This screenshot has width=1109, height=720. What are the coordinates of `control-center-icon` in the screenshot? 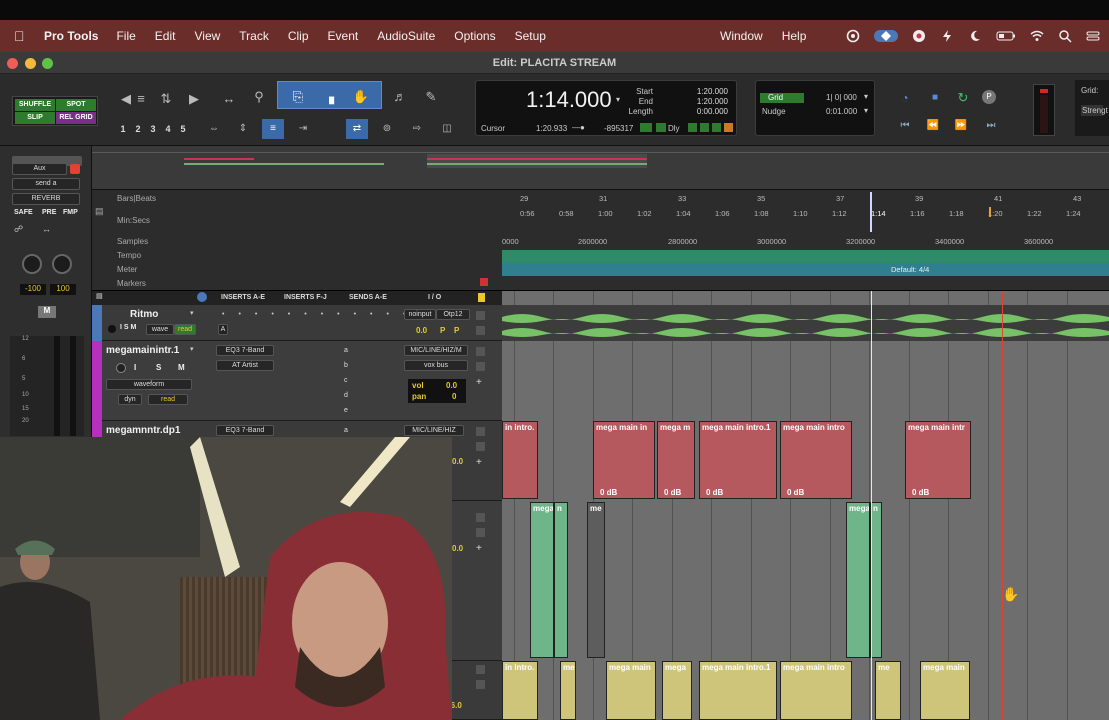 It's located at (1093, 36).